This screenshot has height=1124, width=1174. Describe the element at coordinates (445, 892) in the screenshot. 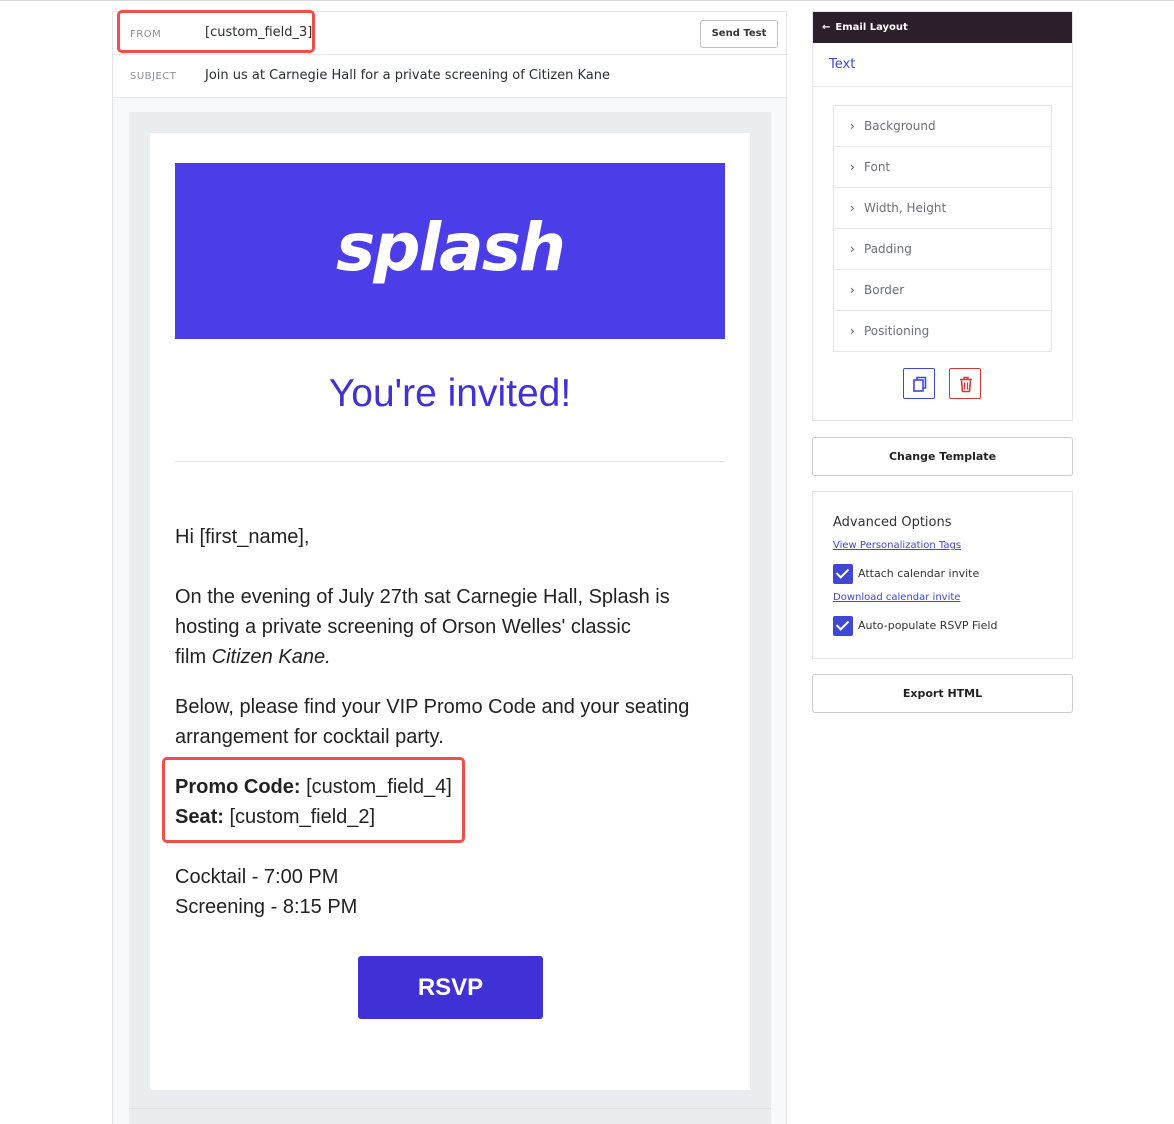

I see `schedule-block: Cocktail - 7:00 PM Screening - 8:15 PM` at that location.